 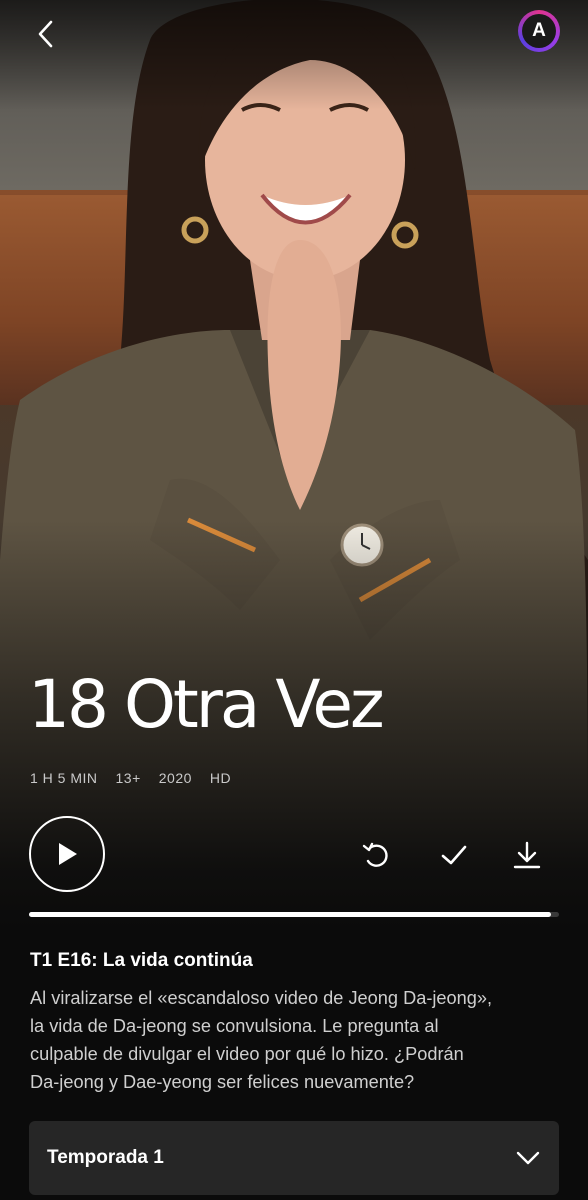 I want to click on download-icon, so click(x=527, y=855).